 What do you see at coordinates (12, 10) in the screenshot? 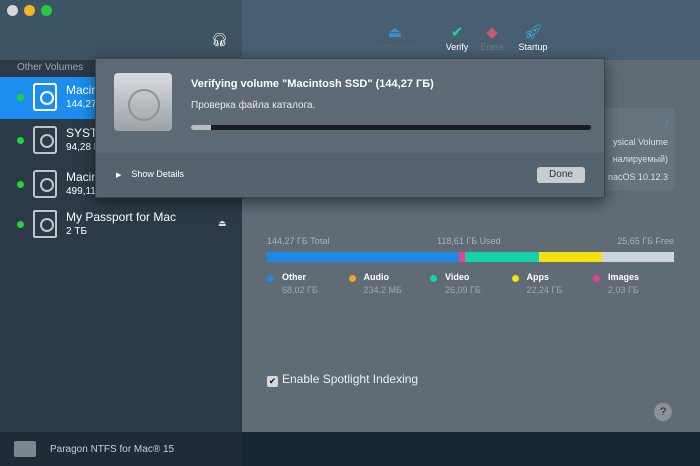
I see `close-button` at bounding box center [12, 10].